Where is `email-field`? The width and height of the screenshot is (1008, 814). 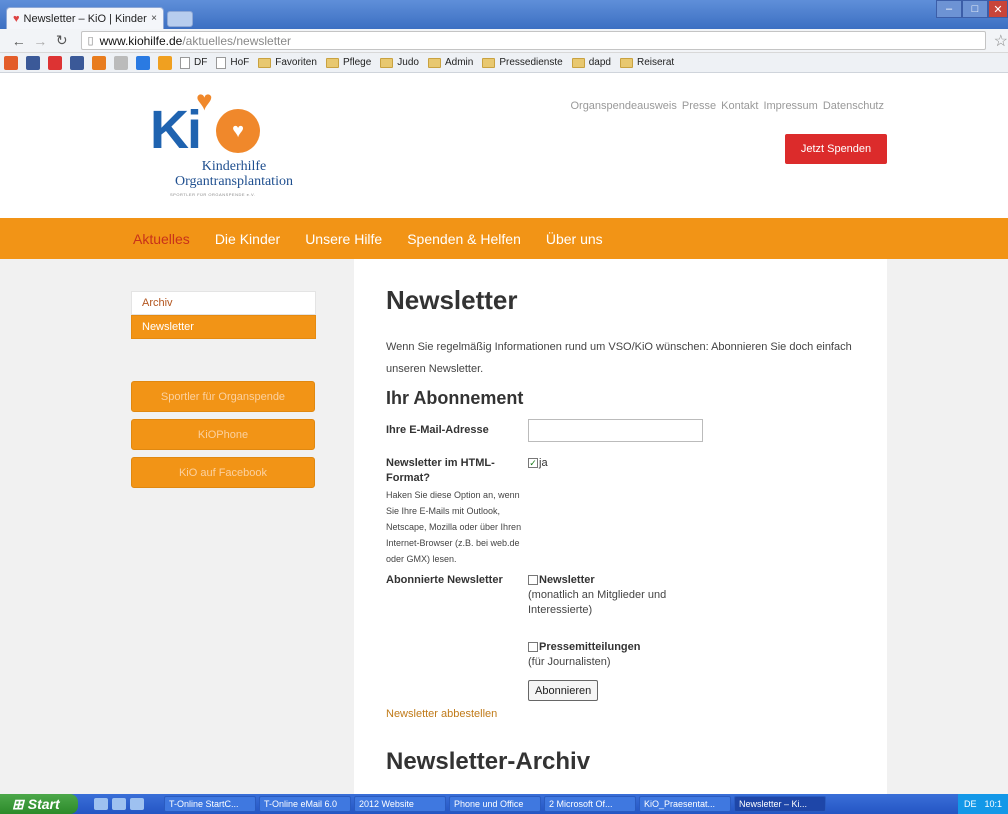
email-field is located at coordinates (615, 430).